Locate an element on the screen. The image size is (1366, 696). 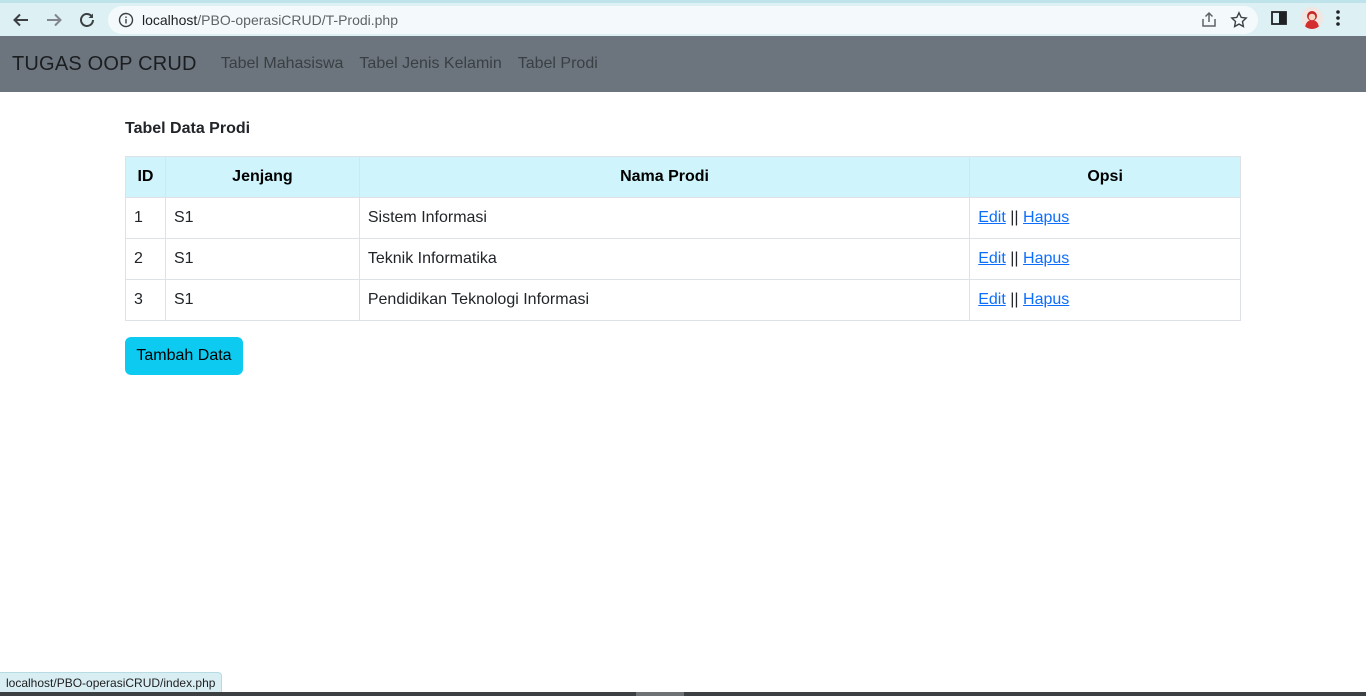
address-bar: localhost/PBO-operasiCRUD/T-Prodi.php is located at coordinates (683, 20).